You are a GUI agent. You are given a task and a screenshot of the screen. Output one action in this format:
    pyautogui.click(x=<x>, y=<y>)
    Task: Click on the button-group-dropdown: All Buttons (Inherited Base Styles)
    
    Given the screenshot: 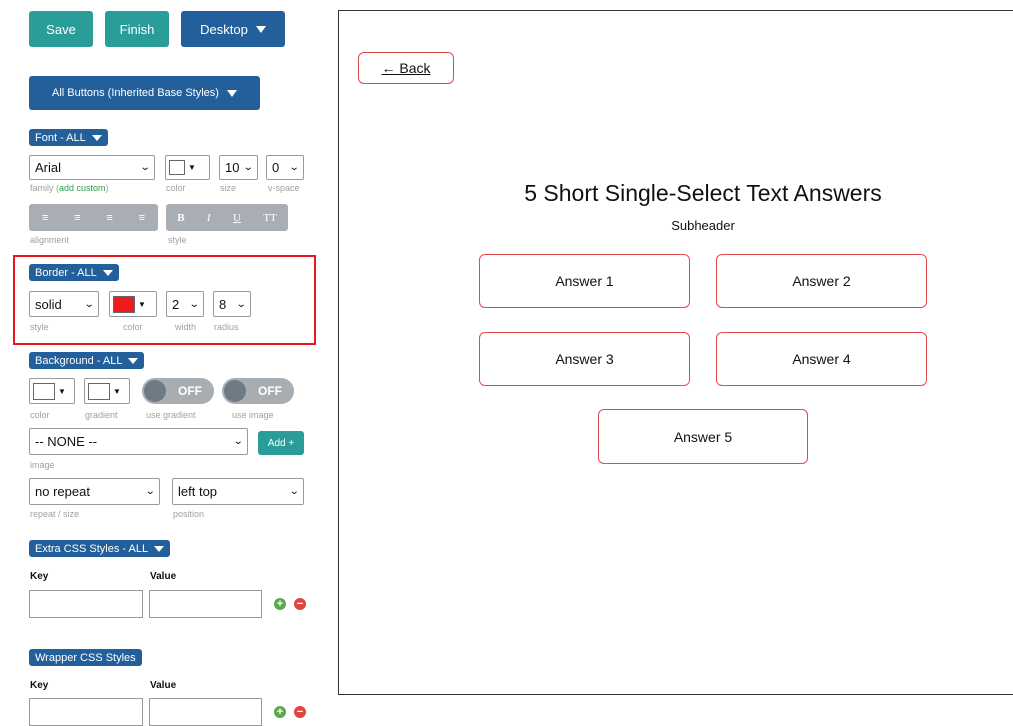 What is the action you would take?
    pyautogui.click(x=144, y=93)
    